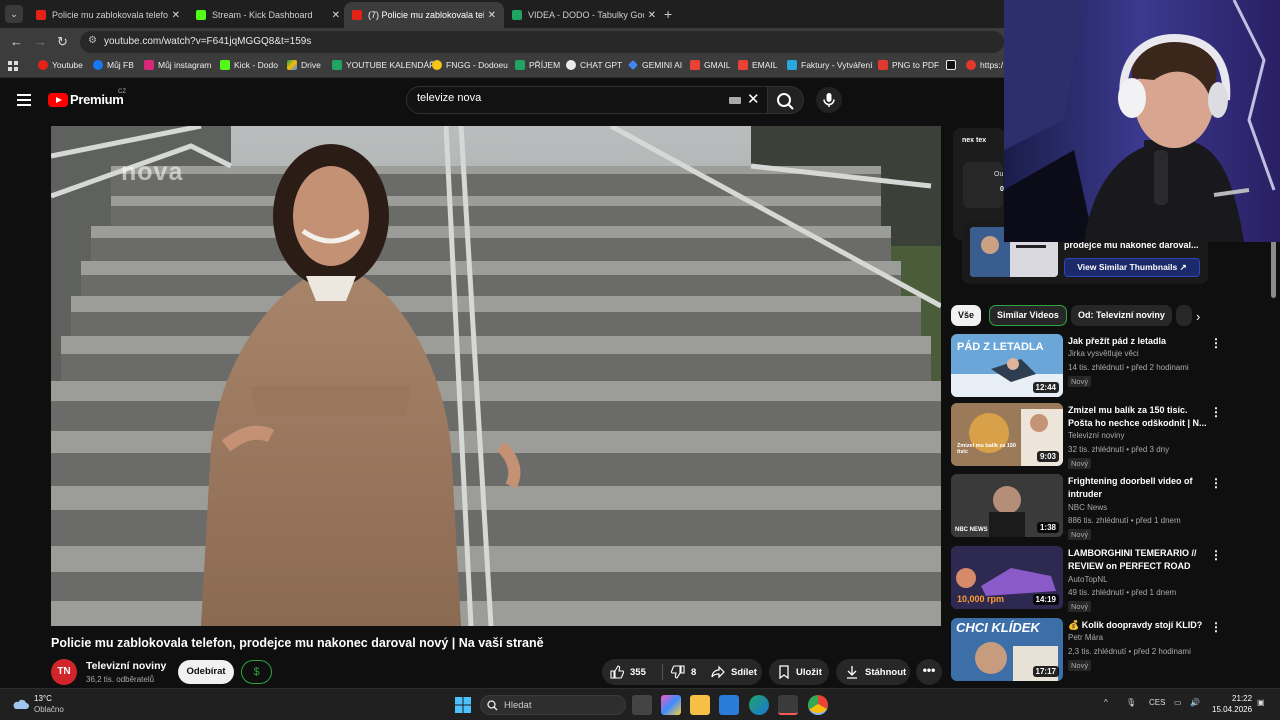 The image size is (1280, 720). What do you see at coordinates (759, 705) in the screenshot?
I see `edge-icon` at bounding box center [759, 705].